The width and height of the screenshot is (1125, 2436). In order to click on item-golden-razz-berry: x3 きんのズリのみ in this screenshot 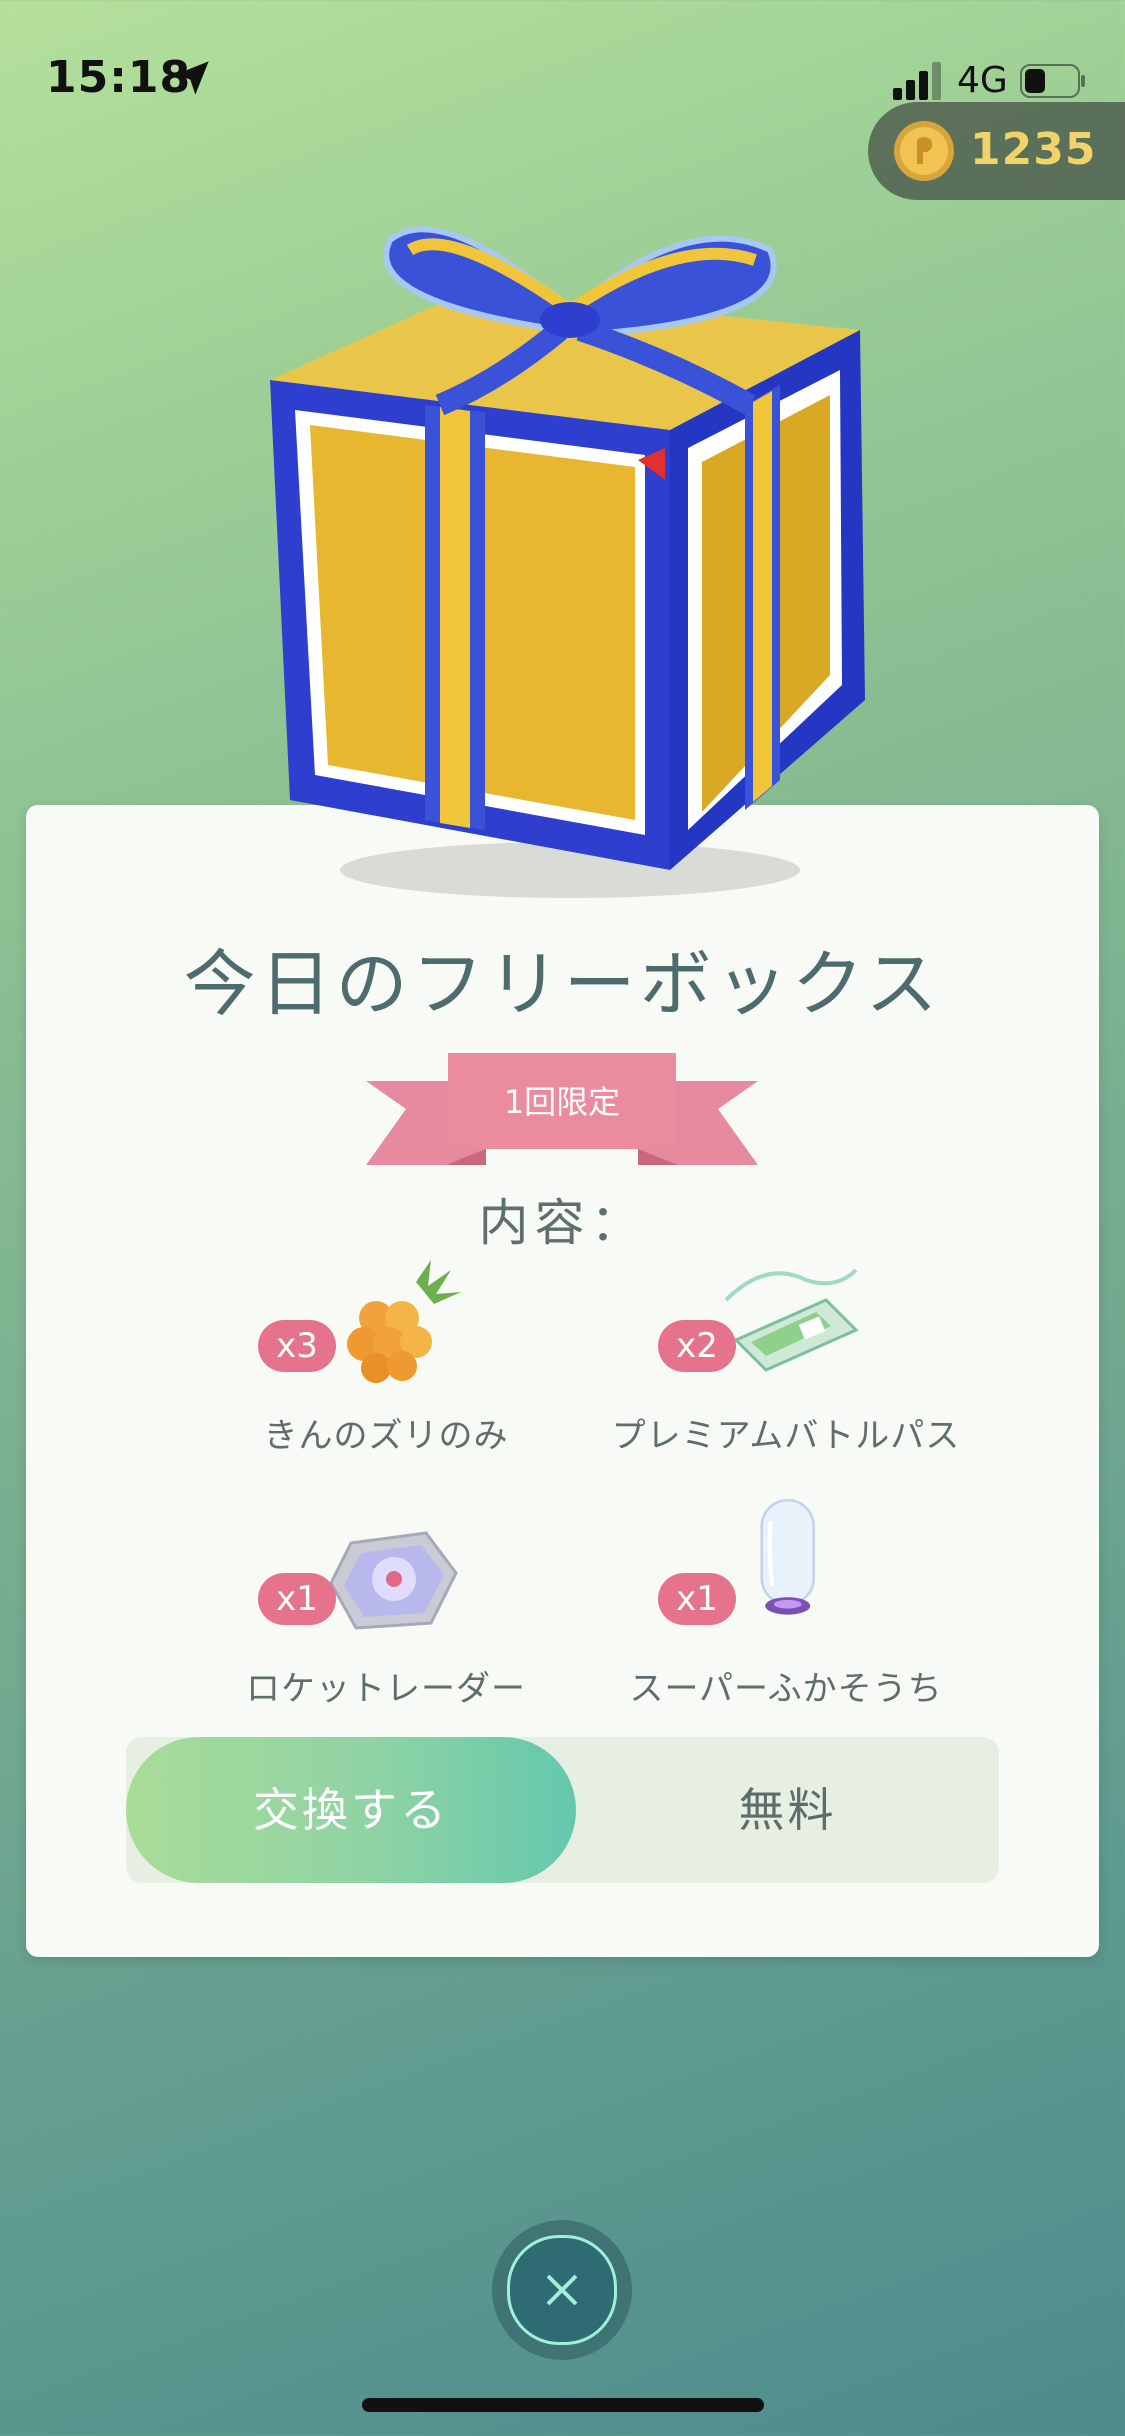, I will do `click(386, 1360)`.